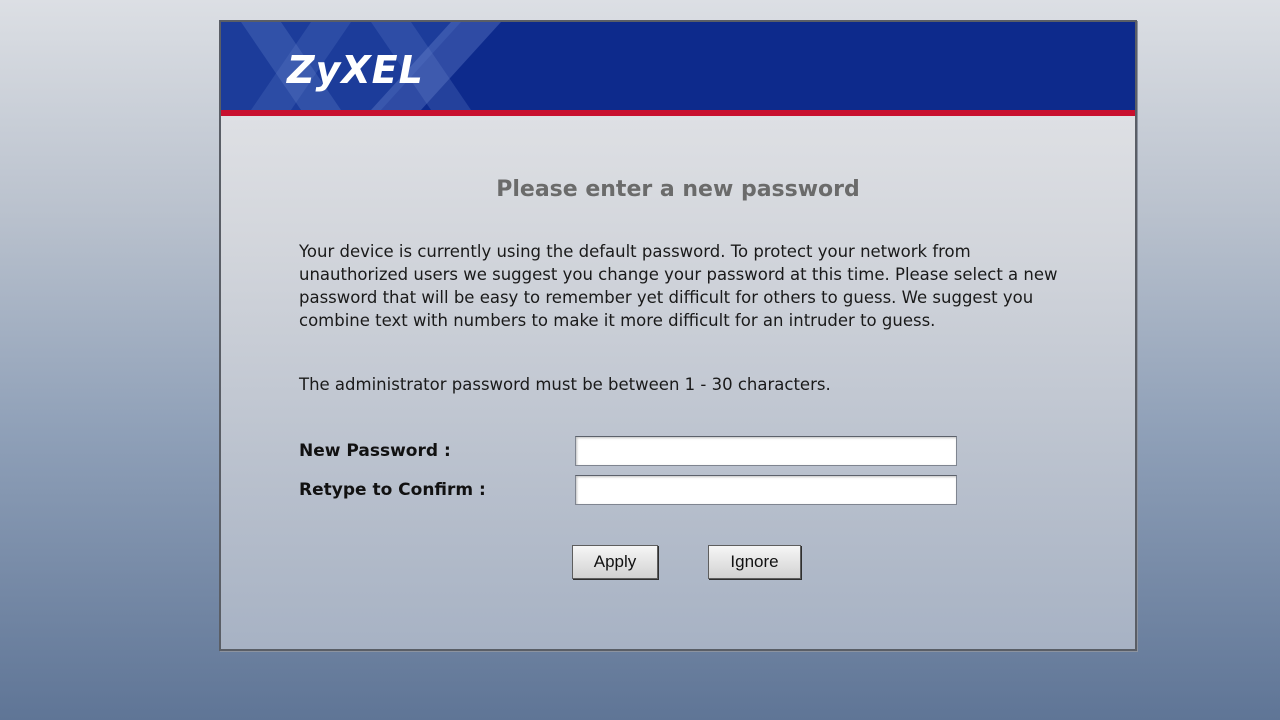 This screenshot has width=1280, height=720. Describe the element at coordinates (678, 189) in the screenshot. I see `page-title: Please enter a new password` at that location.